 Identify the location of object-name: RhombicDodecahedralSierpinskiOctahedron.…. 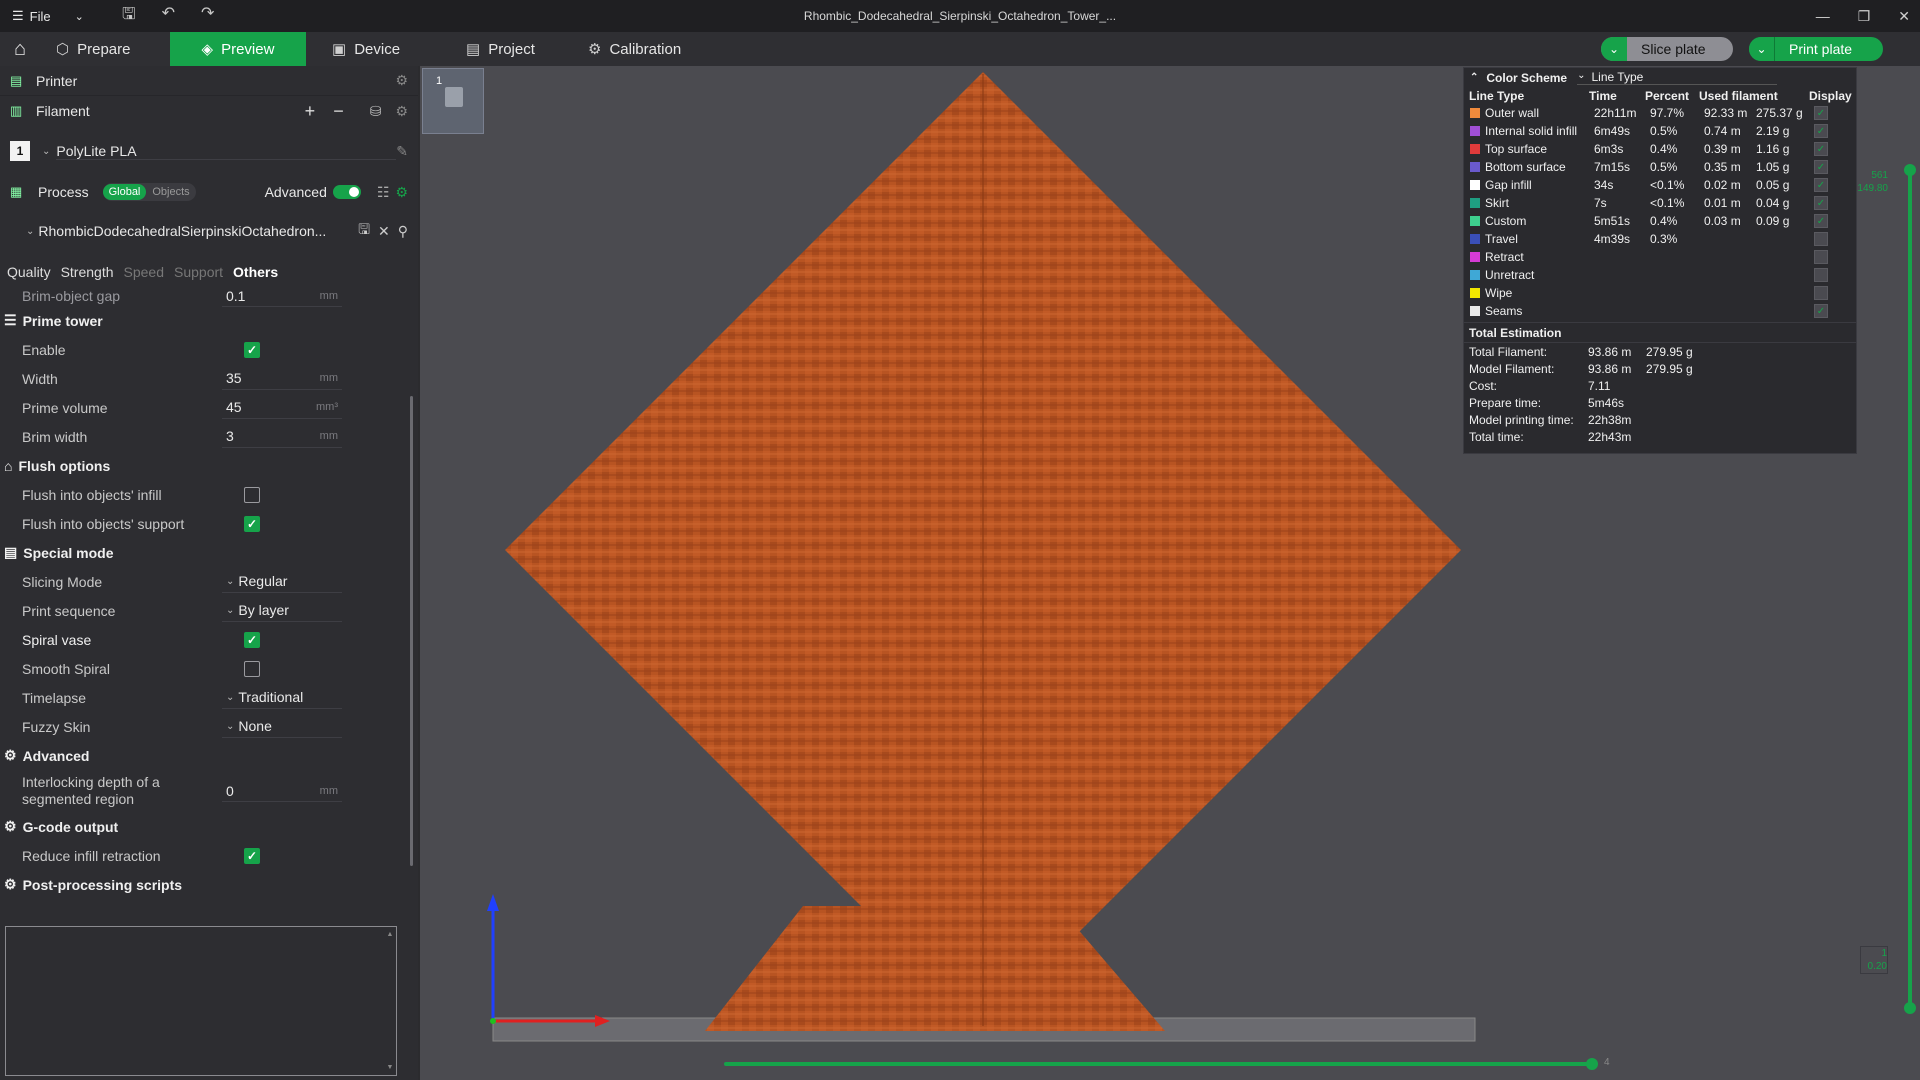
(195, 231).